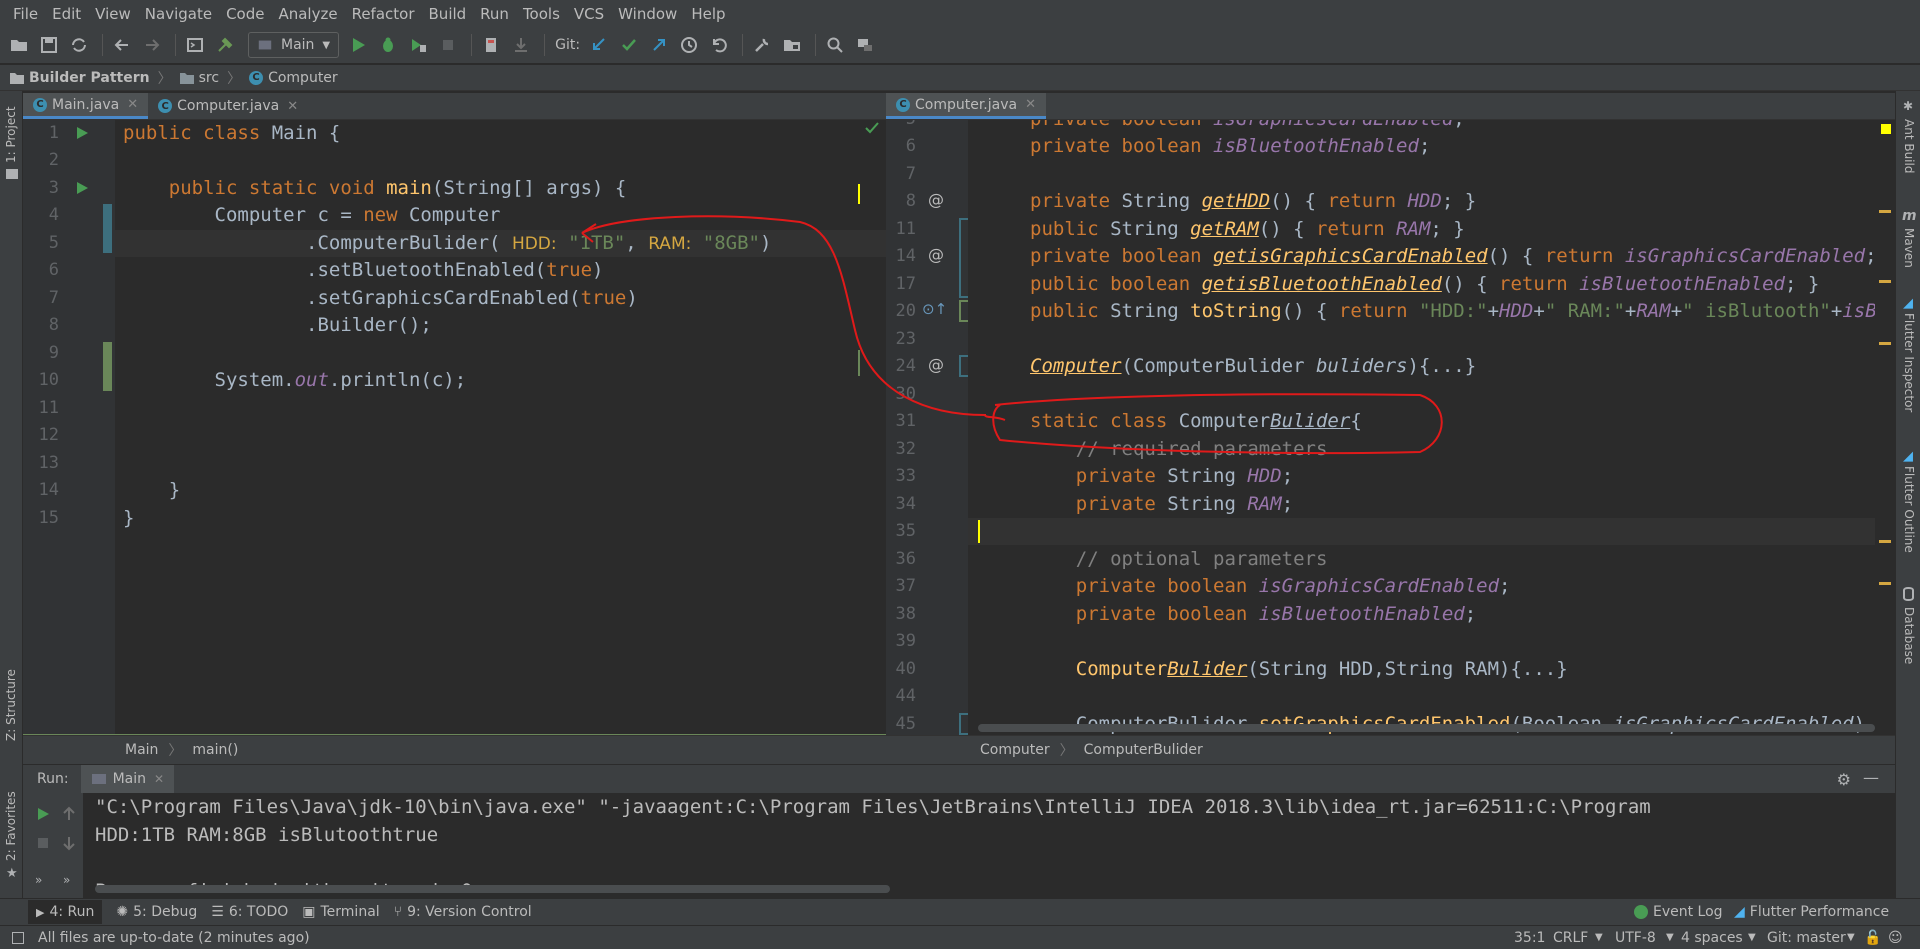 The width and height of the screenshot is (1920, 949). I want to click on line-separator: CRLF, so click(1570, 938).